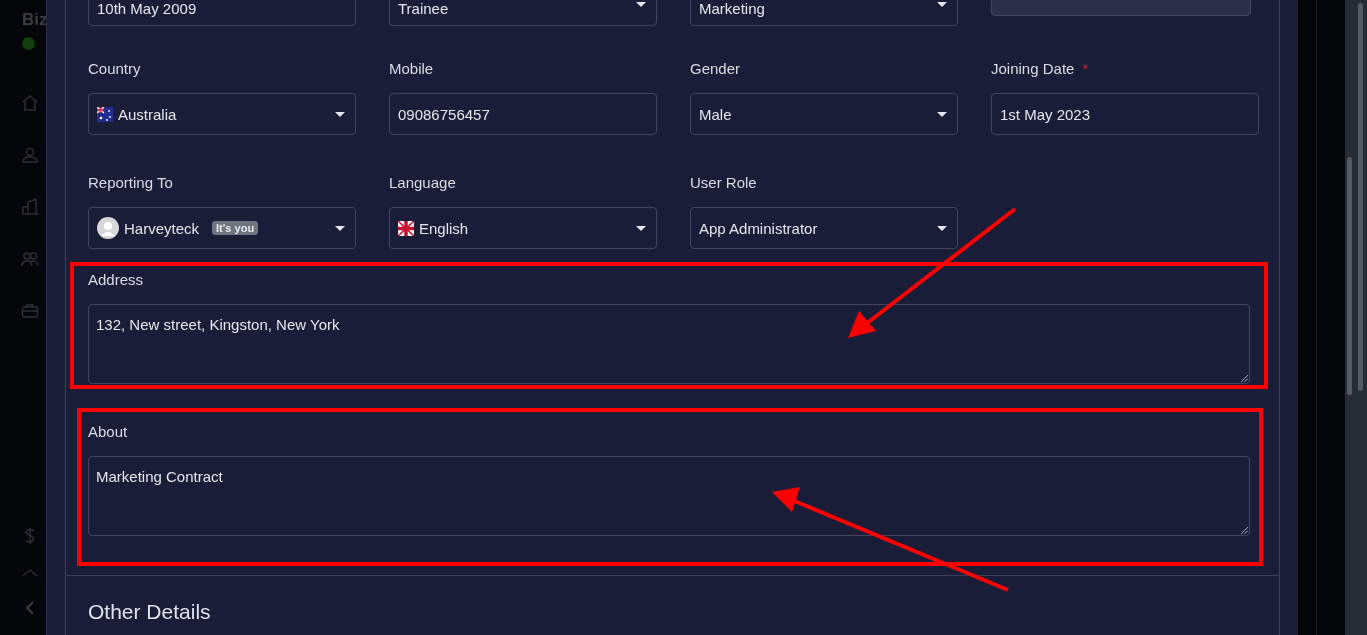 The height and width of the screenshot is (635, 1367). Describe the element at coordinates (411, 69) in the screenshot. I see `field-label: Mobile` at that location.